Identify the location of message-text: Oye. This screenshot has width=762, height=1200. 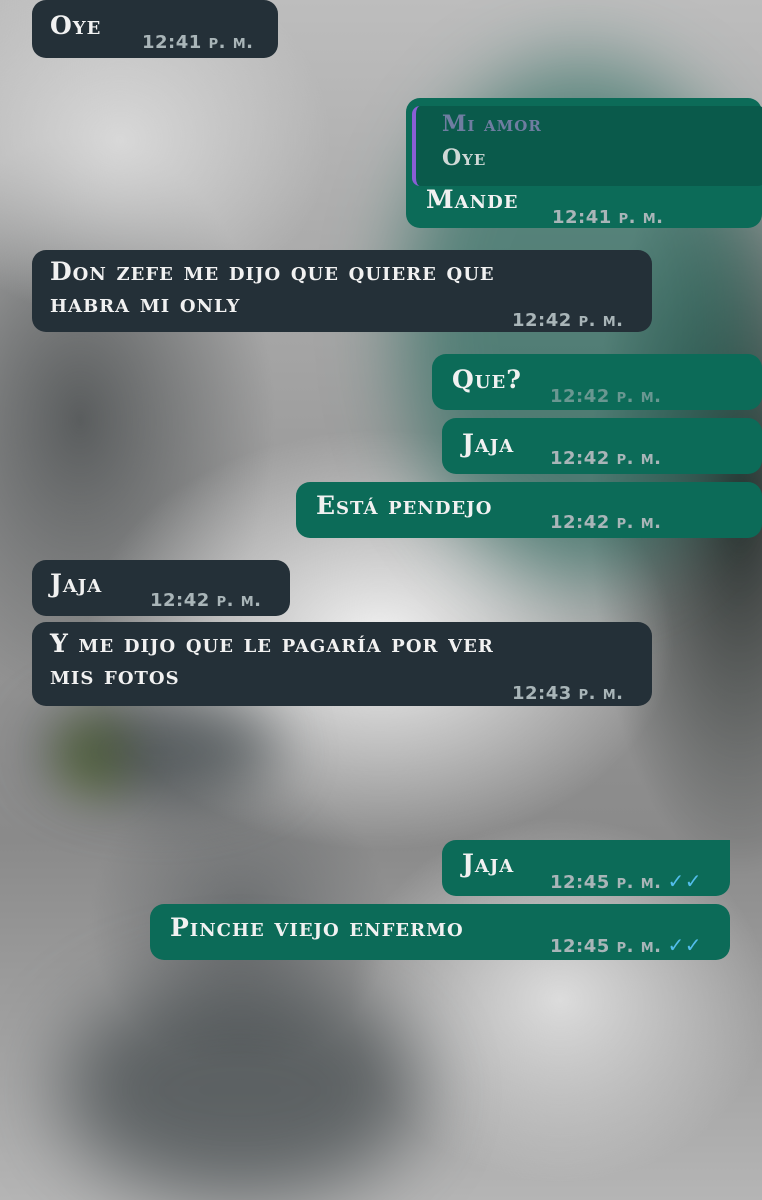
(76, 25).